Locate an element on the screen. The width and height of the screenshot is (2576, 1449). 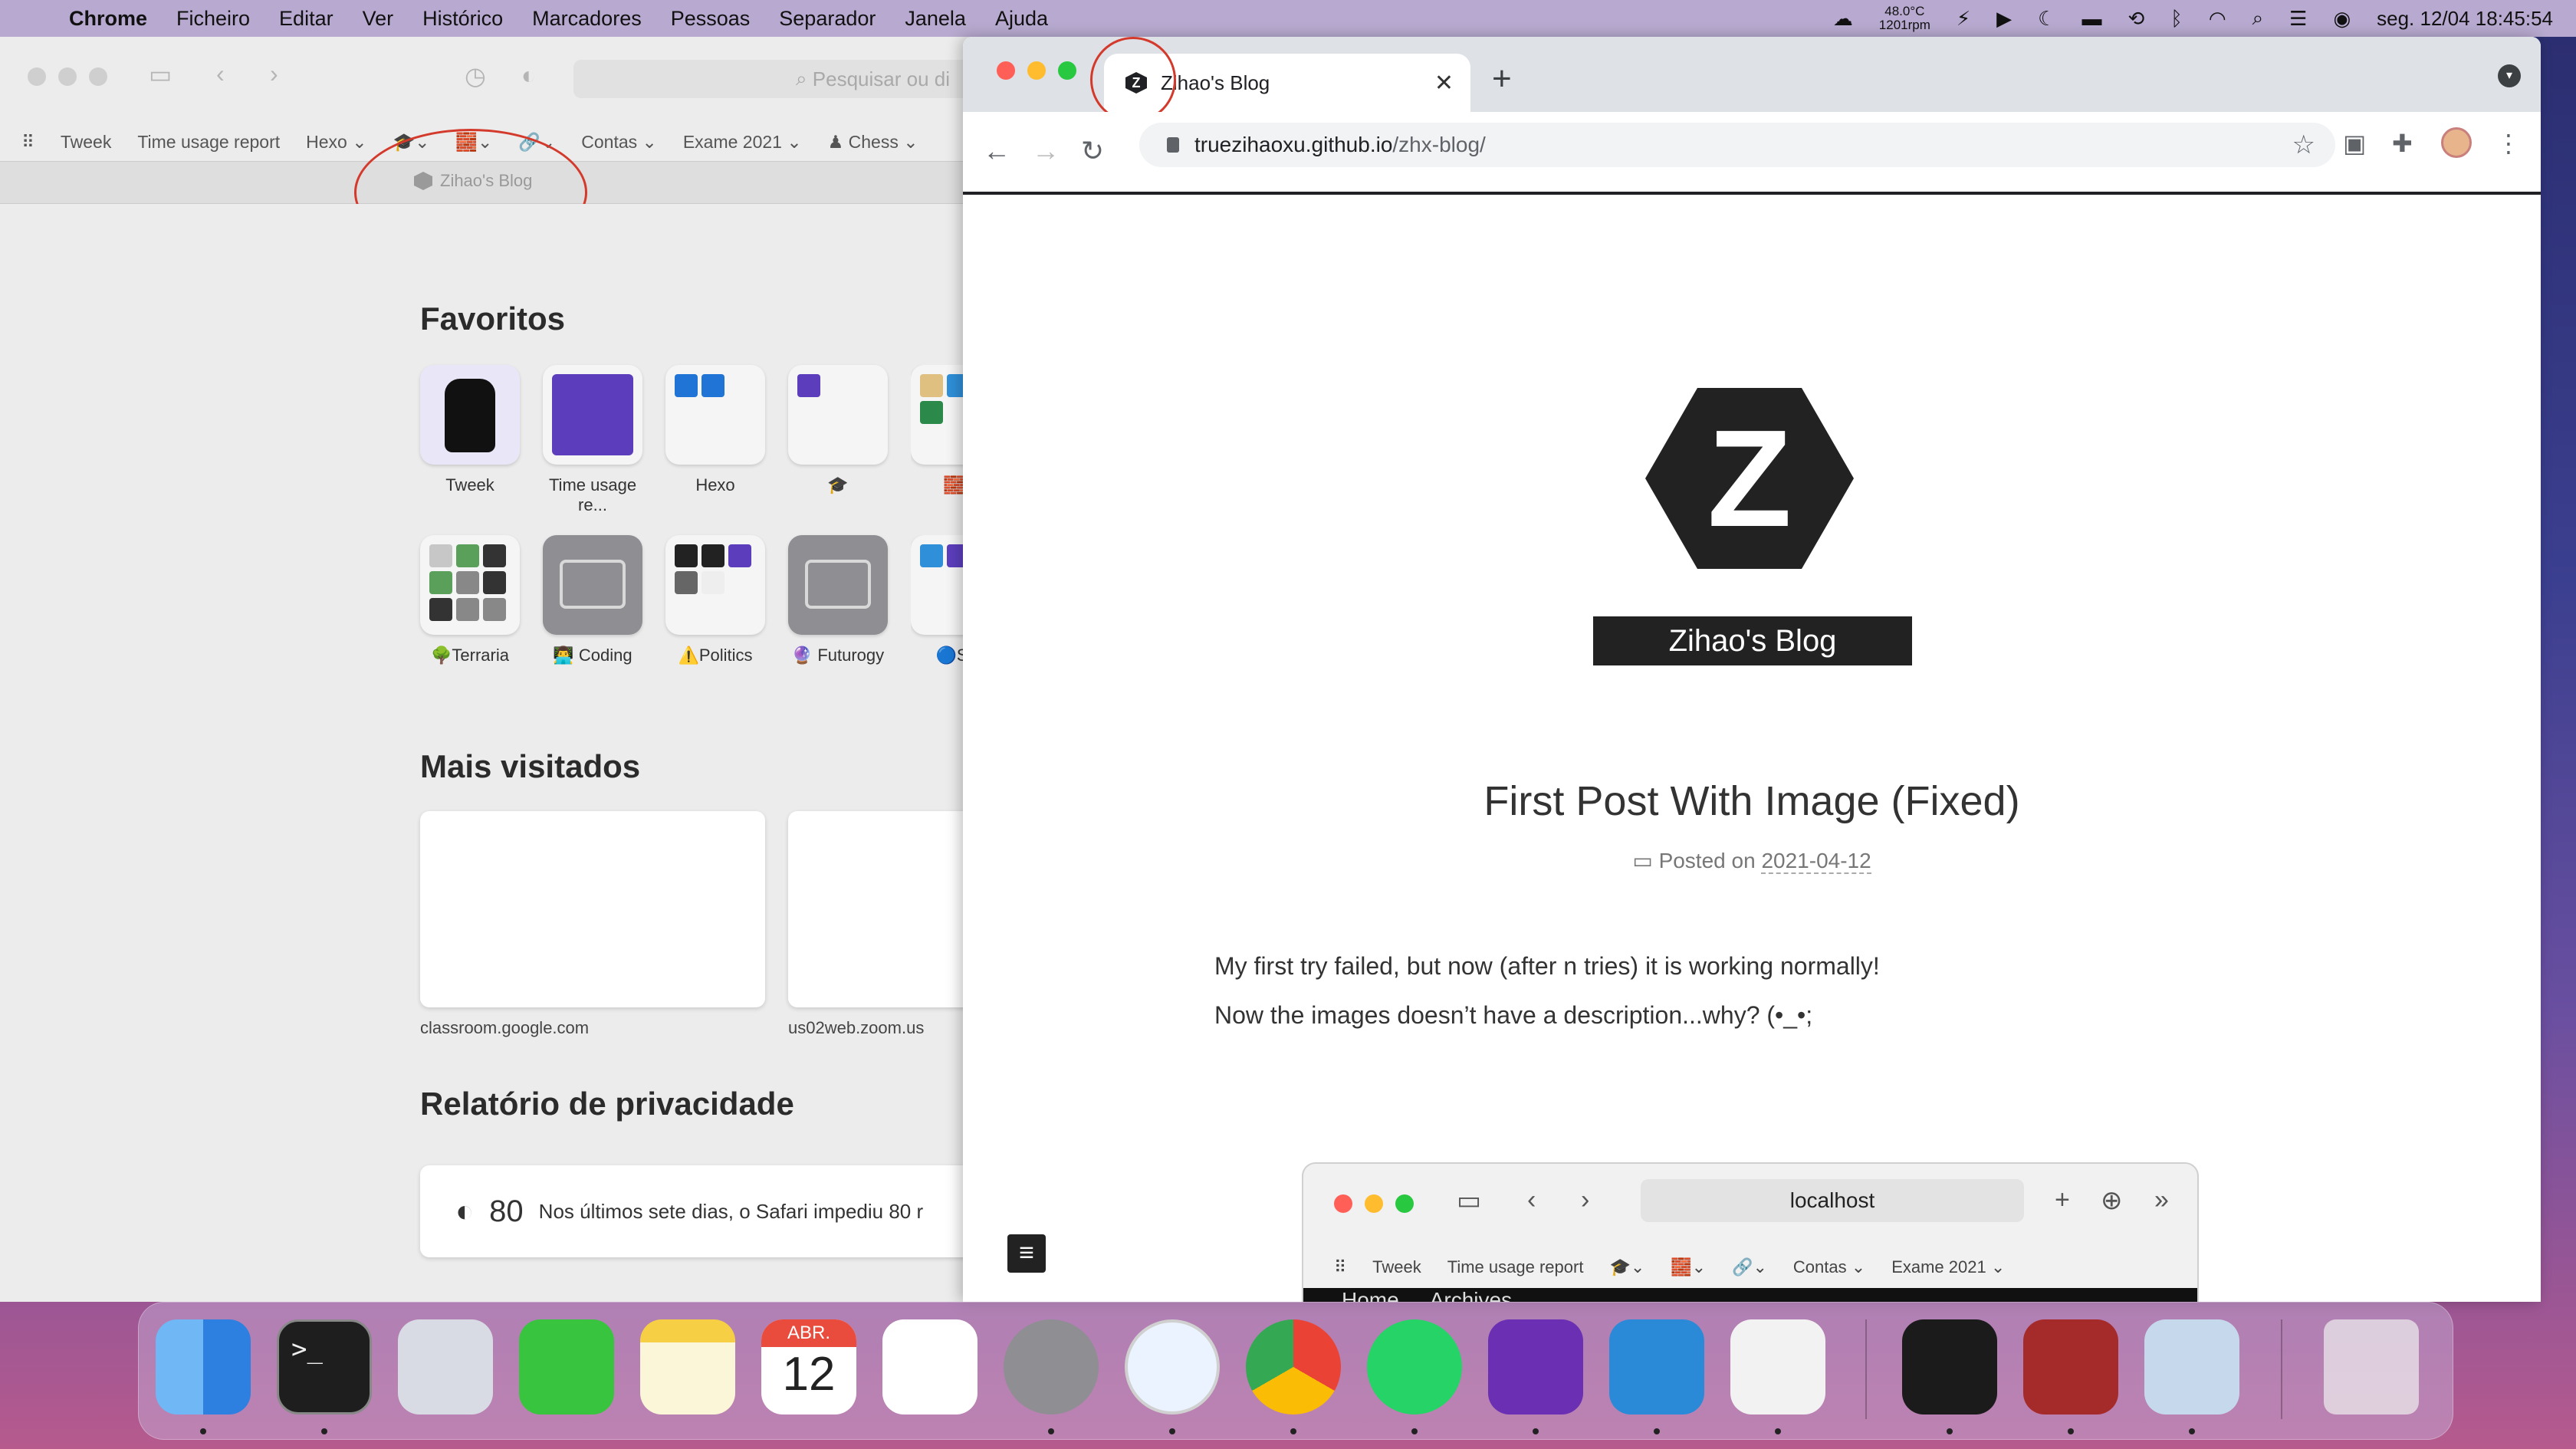
post-title: First Post With Image (Fixed) is located at coordinates (1752, 801).